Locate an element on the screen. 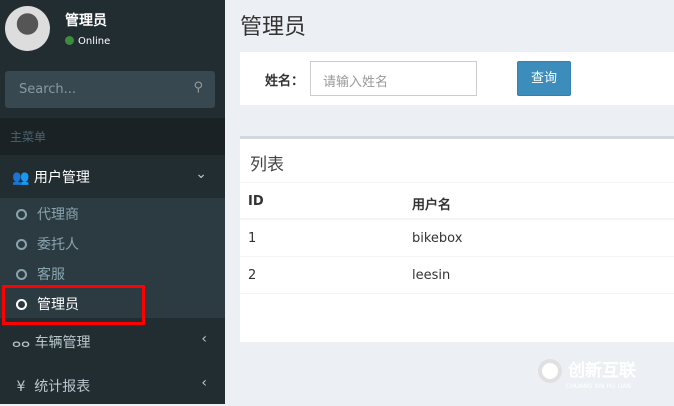  watermark-text: 创新互联 is located at coordinates (602, 371).